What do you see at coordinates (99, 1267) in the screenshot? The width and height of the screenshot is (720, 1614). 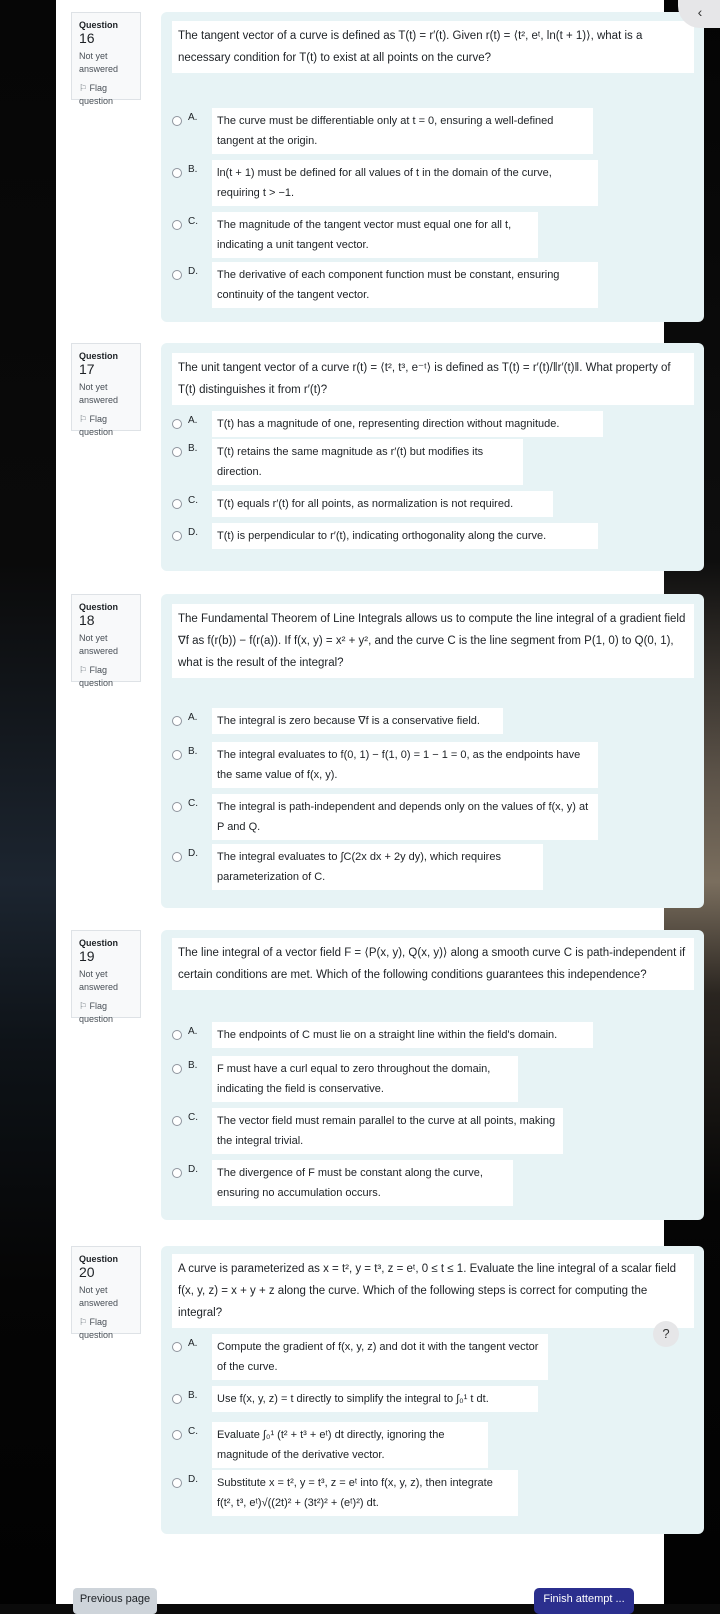 I see `question-number: Question 20` at bounding box center [99, 1267].